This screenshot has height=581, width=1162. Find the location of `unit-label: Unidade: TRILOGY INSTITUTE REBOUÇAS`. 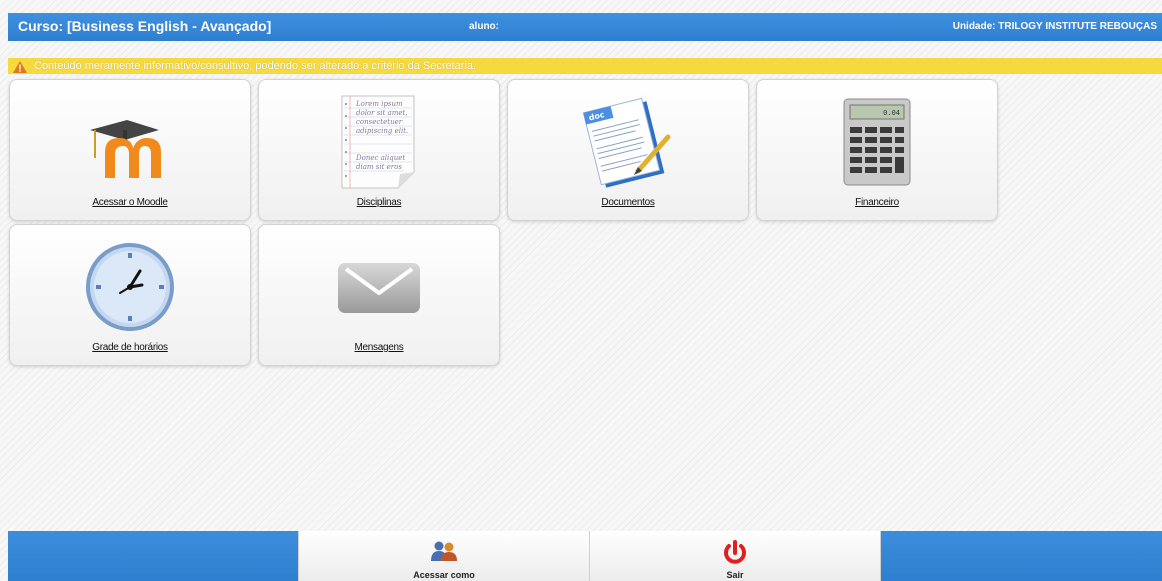

unit-label: Unidade: TRILOGY INSTITUTE REBOUÇAS is located at coordinates (1054, 26).